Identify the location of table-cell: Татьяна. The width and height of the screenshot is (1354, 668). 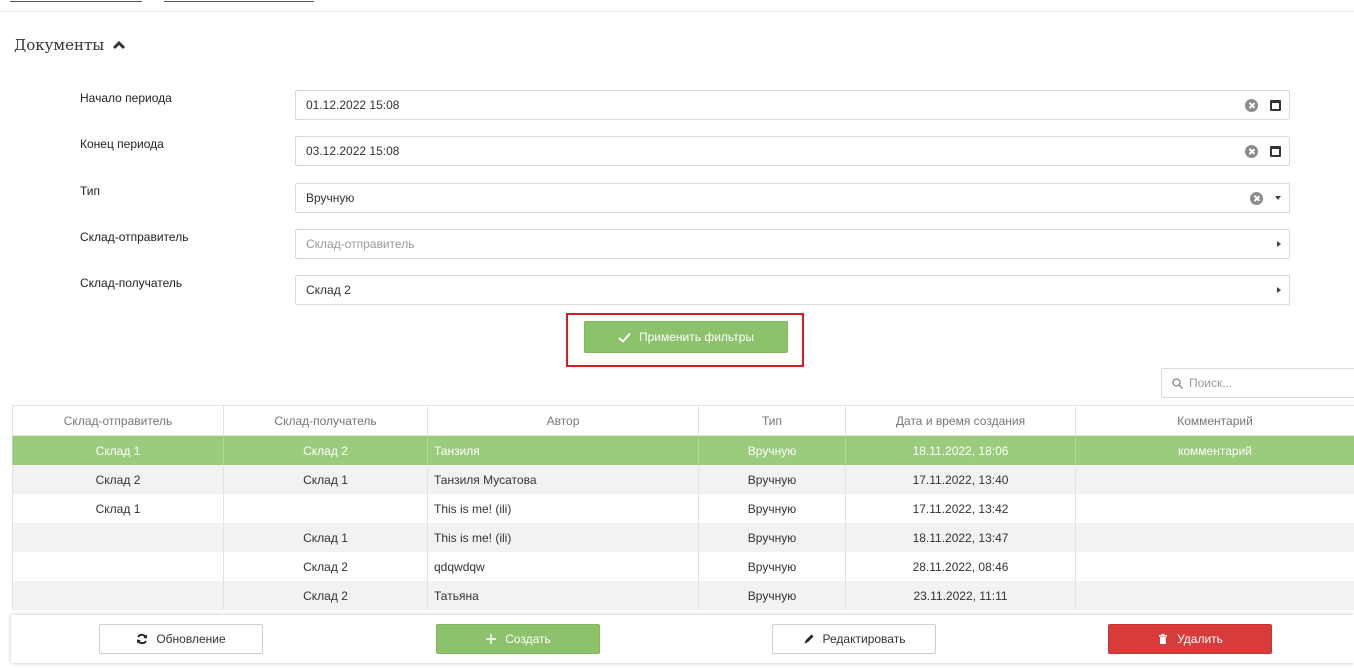
(562, 595).